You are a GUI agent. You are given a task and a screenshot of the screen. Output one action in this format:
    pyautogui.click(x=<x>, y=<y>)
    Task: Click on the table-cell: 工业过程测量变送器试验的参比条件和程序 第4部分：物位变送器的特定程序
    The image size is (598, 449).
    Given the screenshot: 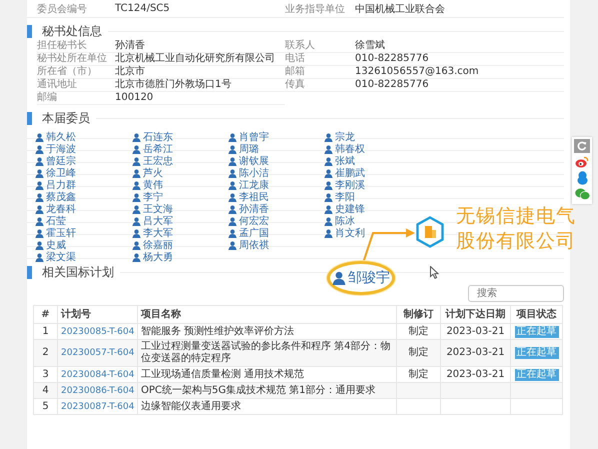 What is the action you would take?
    pyautogui.click(x=267, y=353)
    